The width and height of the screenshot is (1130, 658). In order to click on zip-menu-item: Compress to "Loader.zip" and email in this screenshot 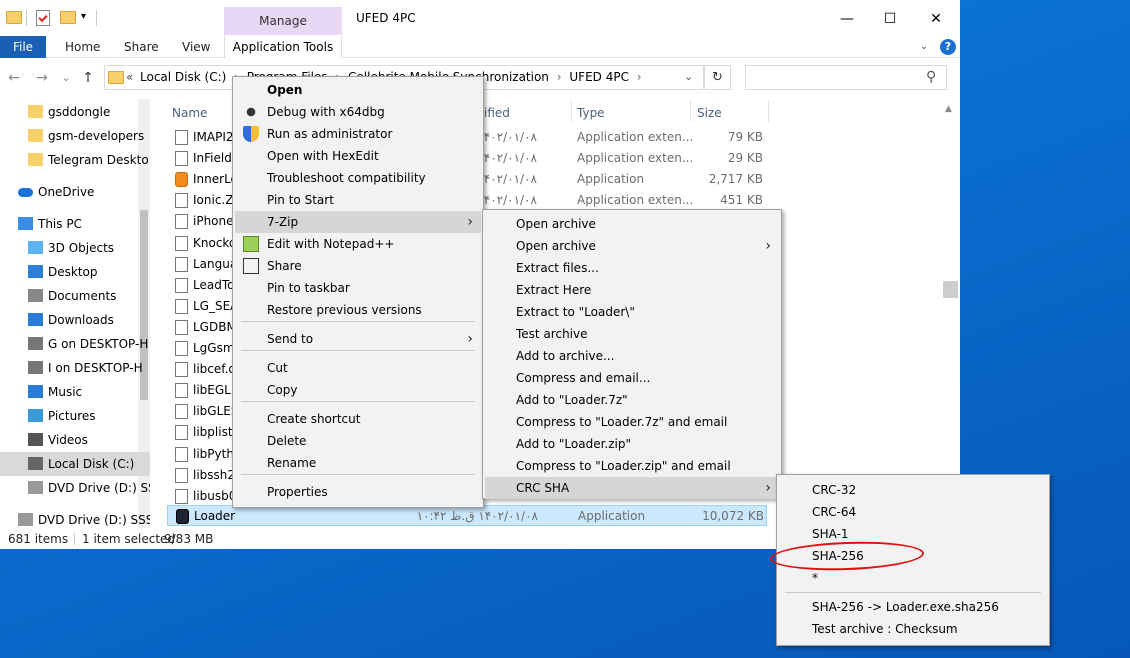, I will do `click(632, 466)`.